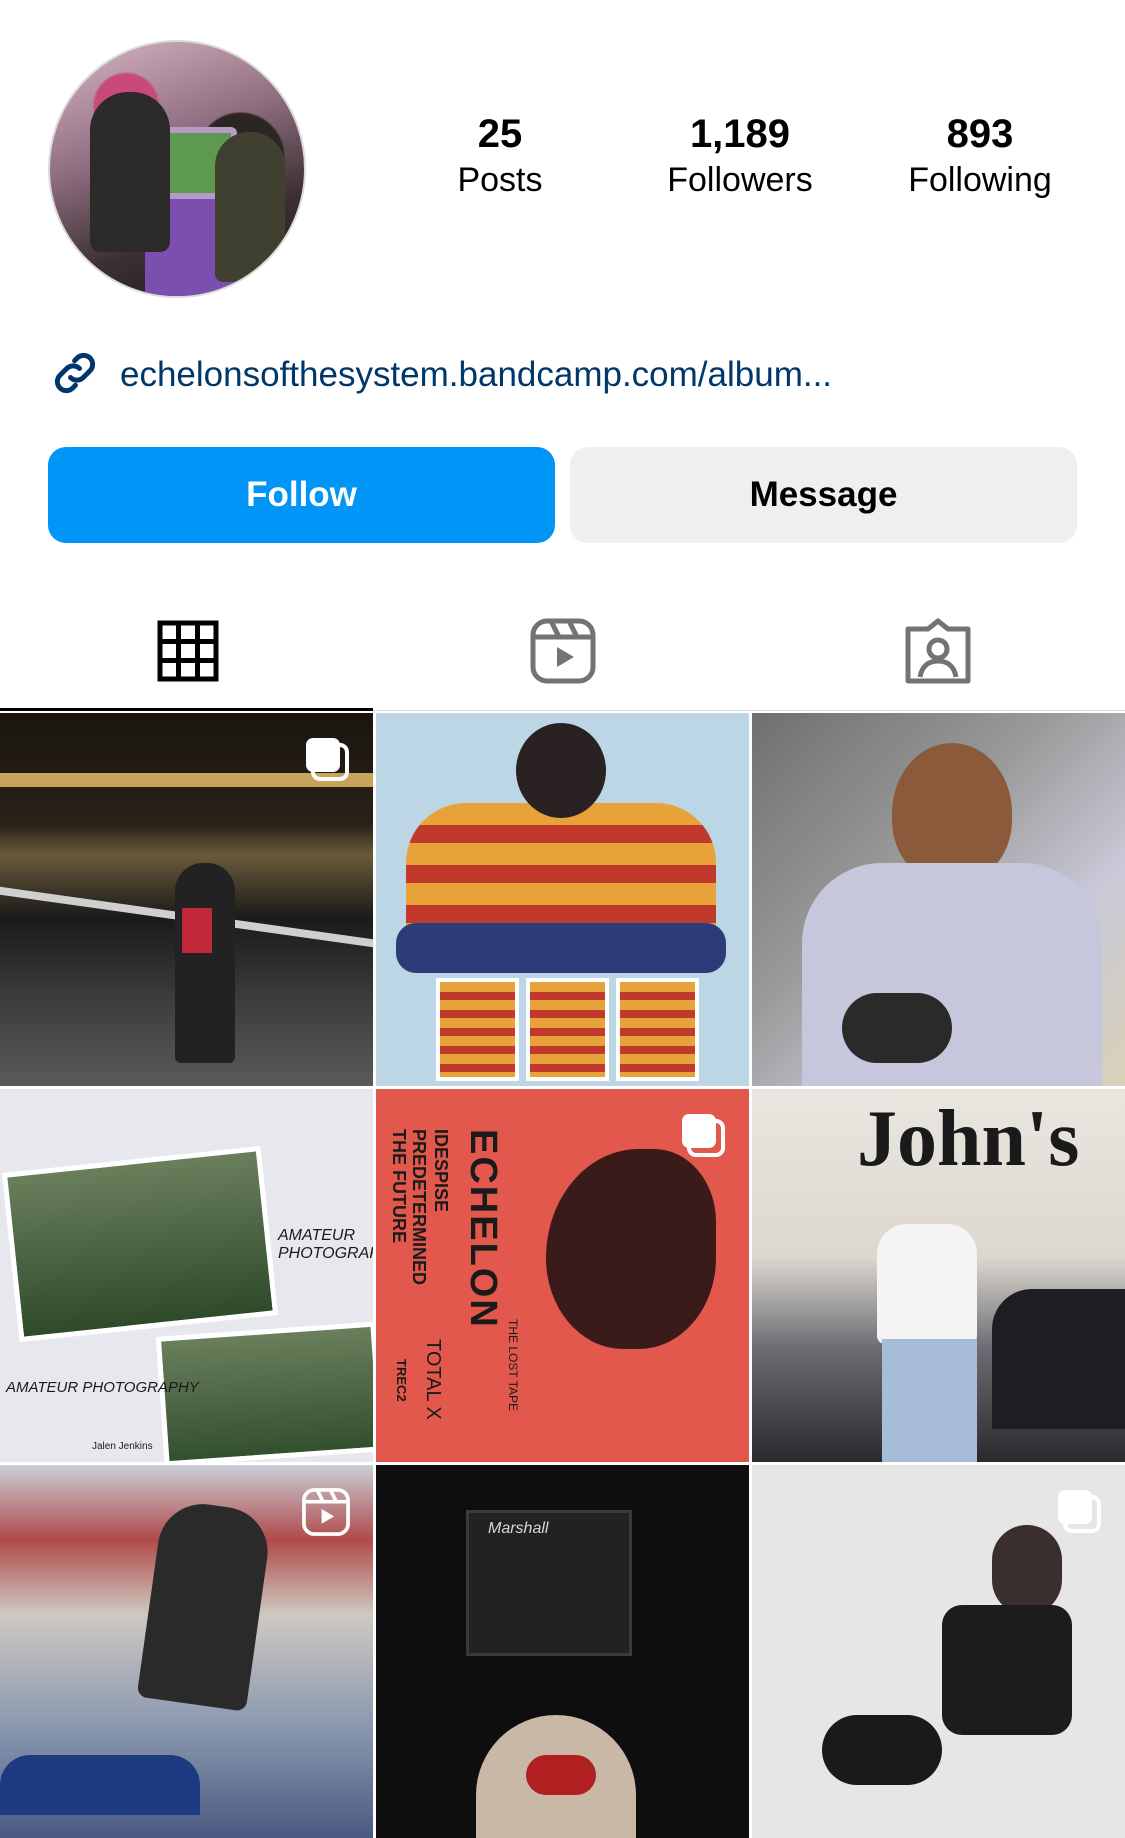 This screenshot has height=1838, width=1125. I want to click on post-tile: John's, so click(938, 1275).